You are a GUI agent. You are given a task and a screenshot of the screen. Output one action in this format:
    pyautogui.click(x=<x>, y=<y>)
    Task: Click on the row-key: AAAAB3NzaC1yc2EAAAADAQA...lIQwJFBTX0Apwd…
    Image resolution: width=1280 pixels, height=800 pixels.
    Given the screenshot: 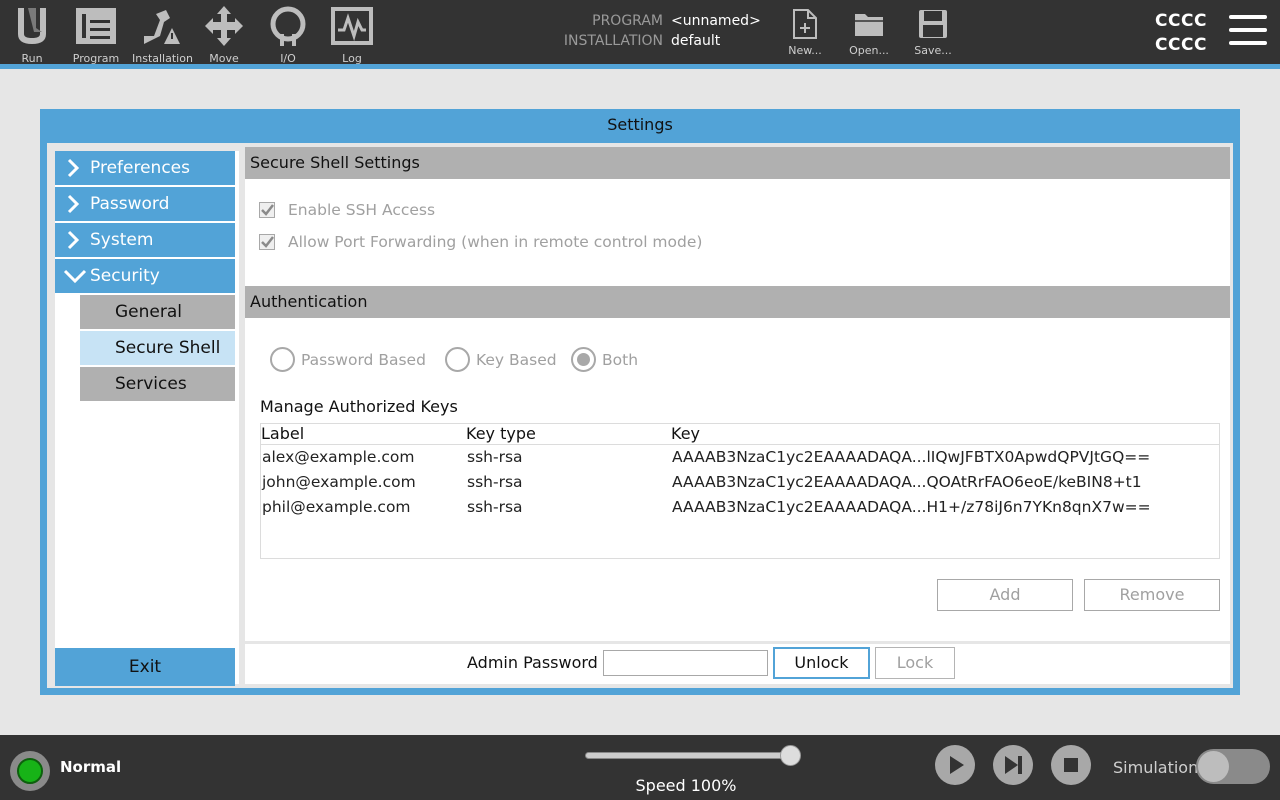 What is the action you would take?
    pyautogui.click(x=911, y=457)
    